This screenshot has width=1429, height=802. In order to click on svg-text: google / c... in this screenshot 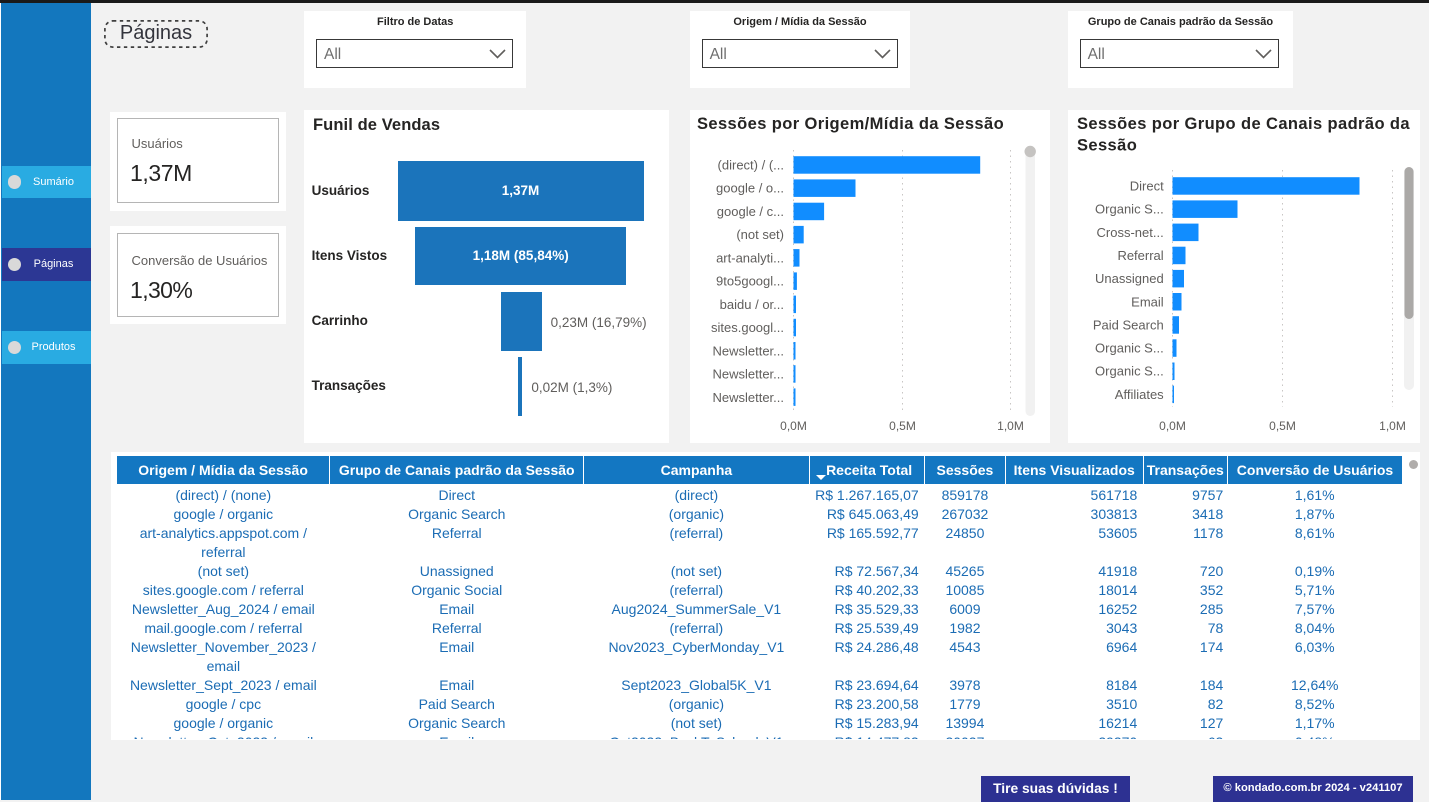, I will do `click(749, 211)`.